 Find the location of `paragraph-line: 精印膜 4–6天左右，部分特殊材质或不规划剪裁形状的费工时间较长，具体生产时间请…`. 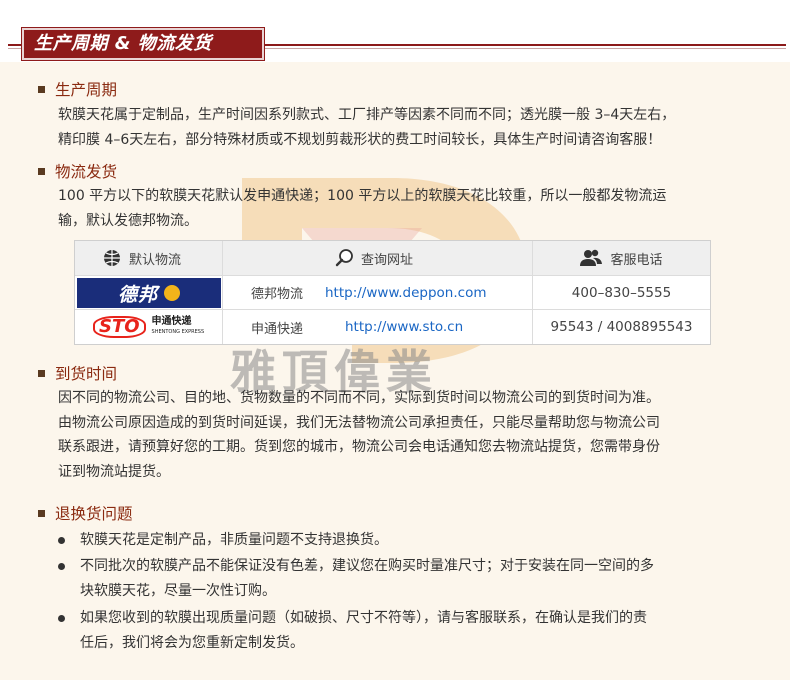

paragraph-line: 精印膜 4–6天左右，部分特殊材质或不规划剪裁形状的费工时间较长，具体生产时间请… is located at coordinates (360, 139).